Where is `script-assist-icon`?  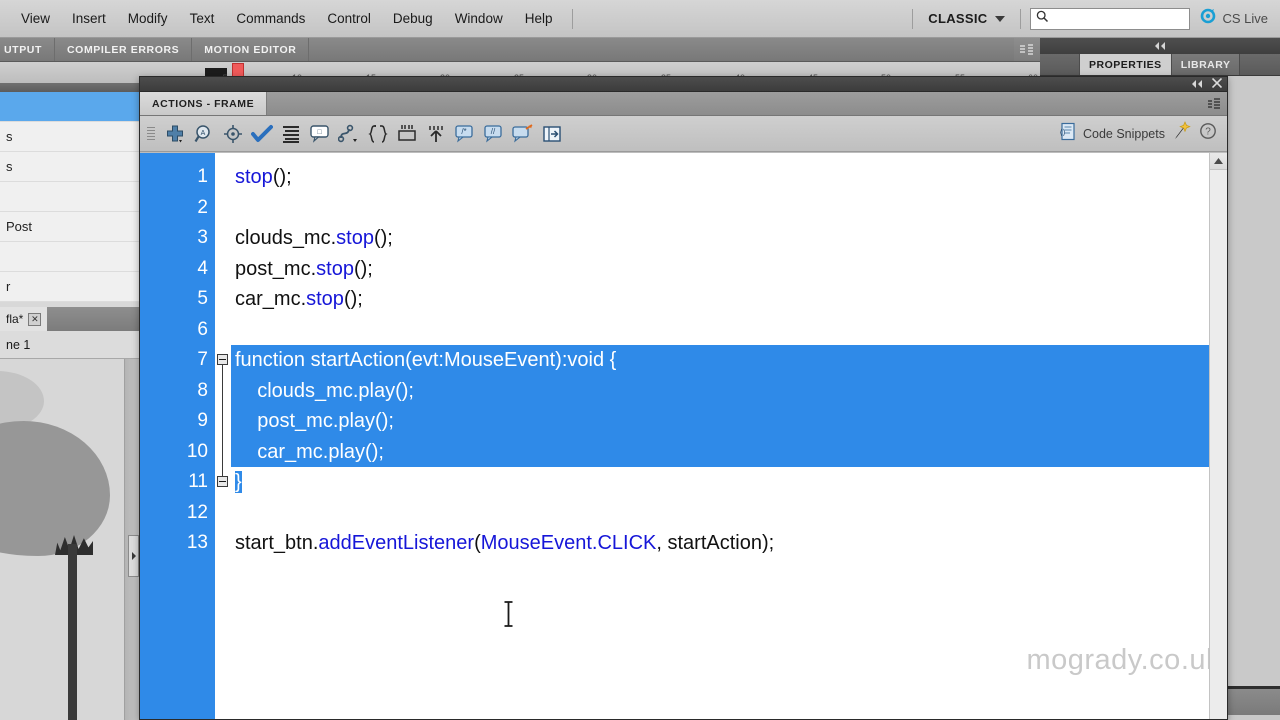
script-assist-icon is located at coordinates (551, 134).